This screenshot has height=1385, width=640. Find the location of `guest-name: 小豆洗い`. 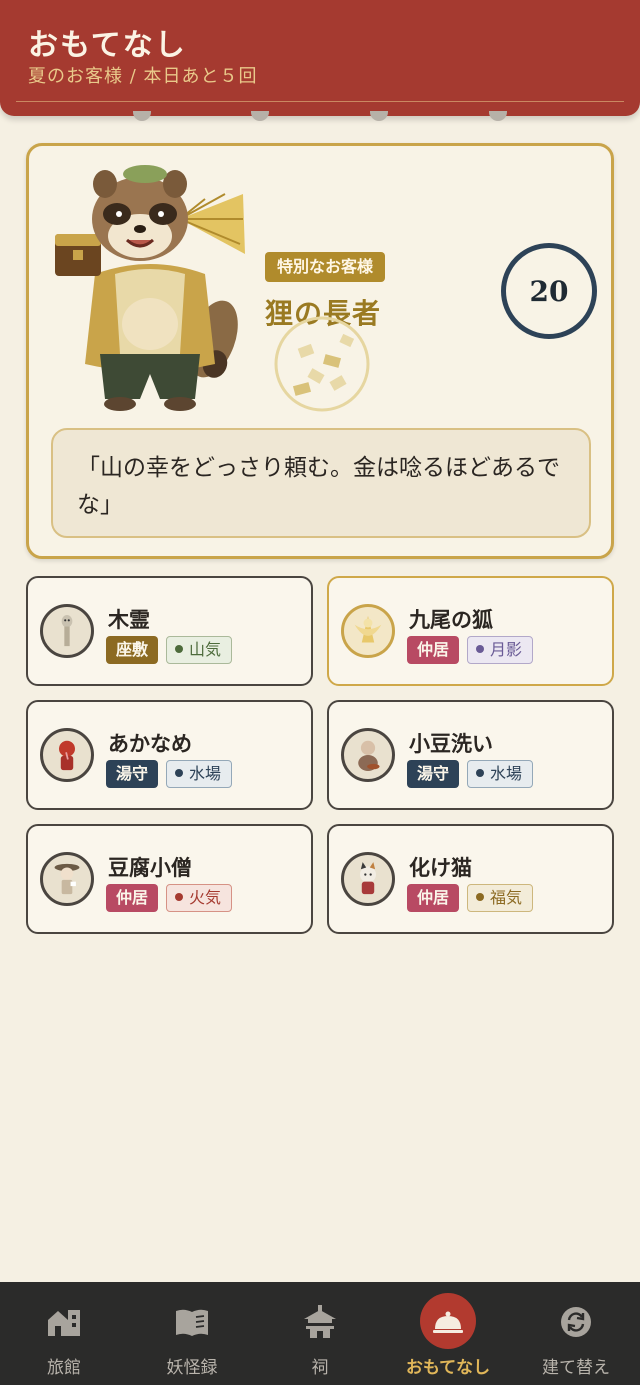

guest-name: 小豆洗い is located at coordinates (451, 743).